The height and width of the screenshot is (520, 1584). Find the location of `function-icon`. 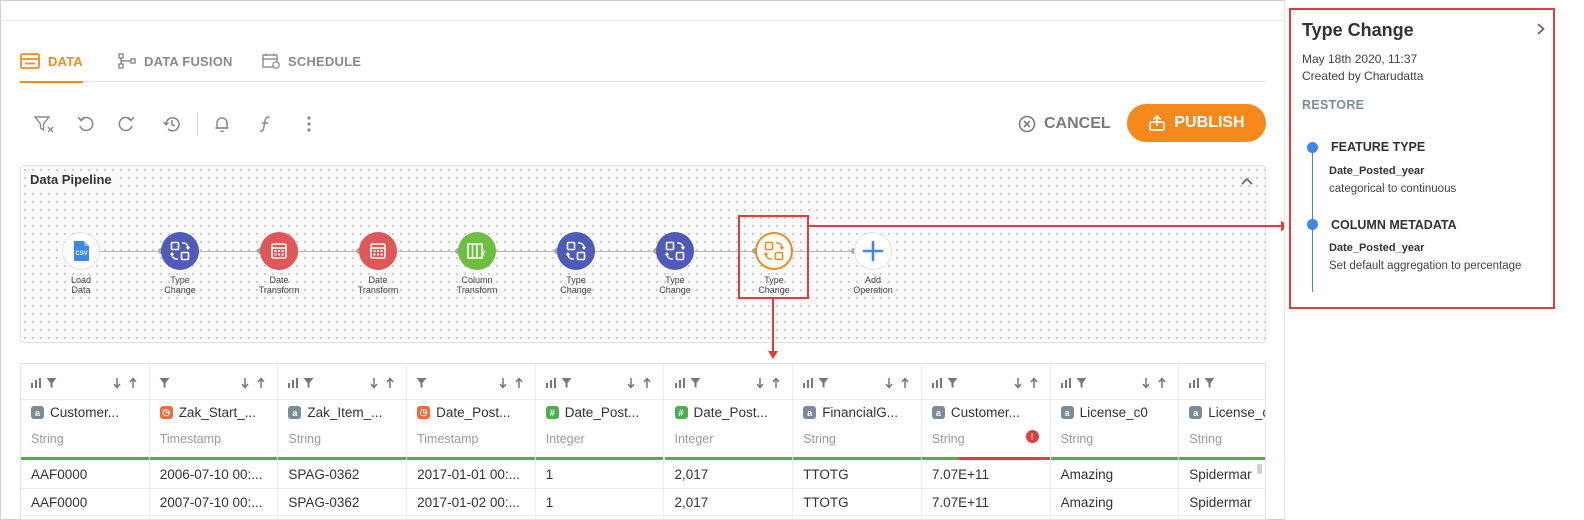

function-icon is located at coordinates (264, 124).